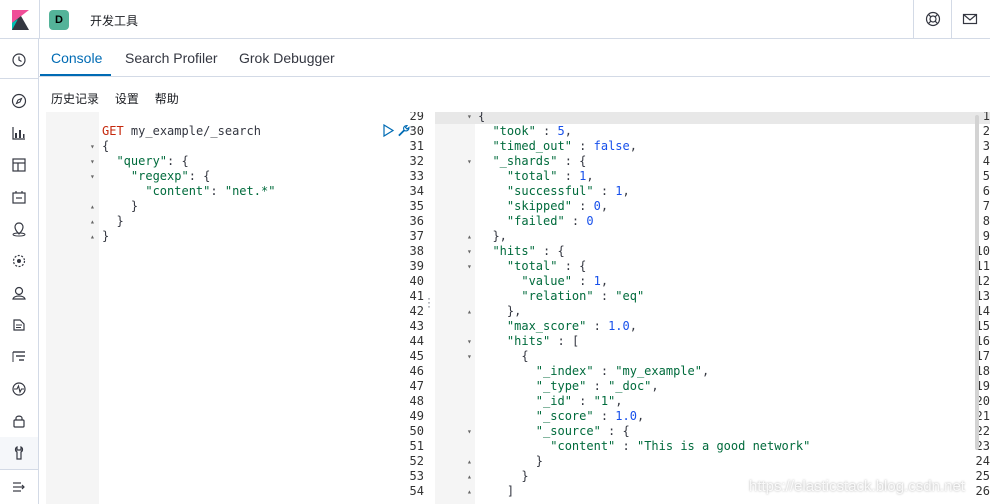 The height and width of the screenshot is (504, 990). I want to click on response-code-line: 21 "_score" : 1.0,, so click(712, 416).